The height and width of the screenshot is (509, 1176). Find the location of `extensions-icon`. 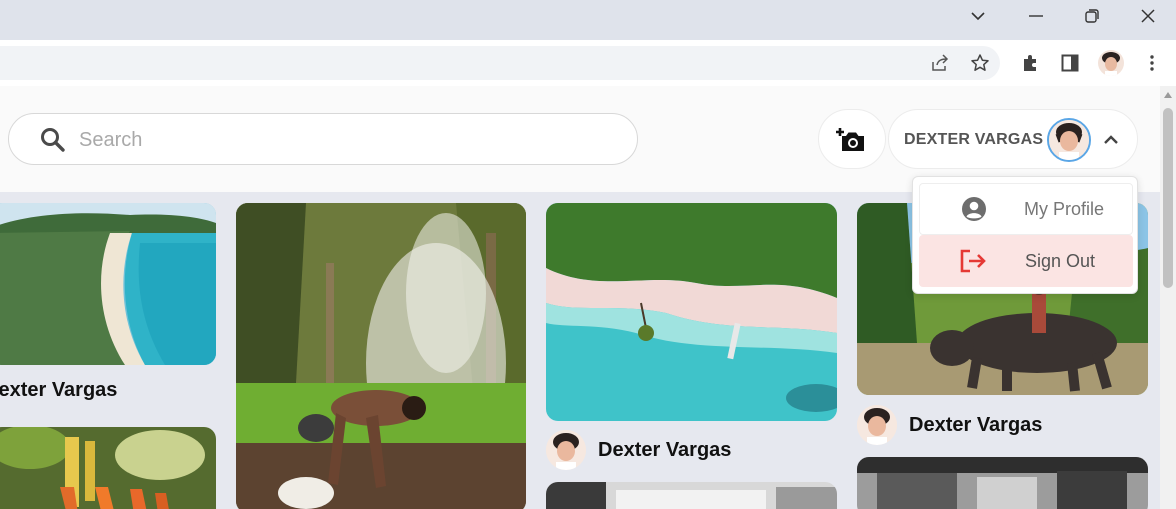

extensions-icon is located at coordinates (1030, 63).